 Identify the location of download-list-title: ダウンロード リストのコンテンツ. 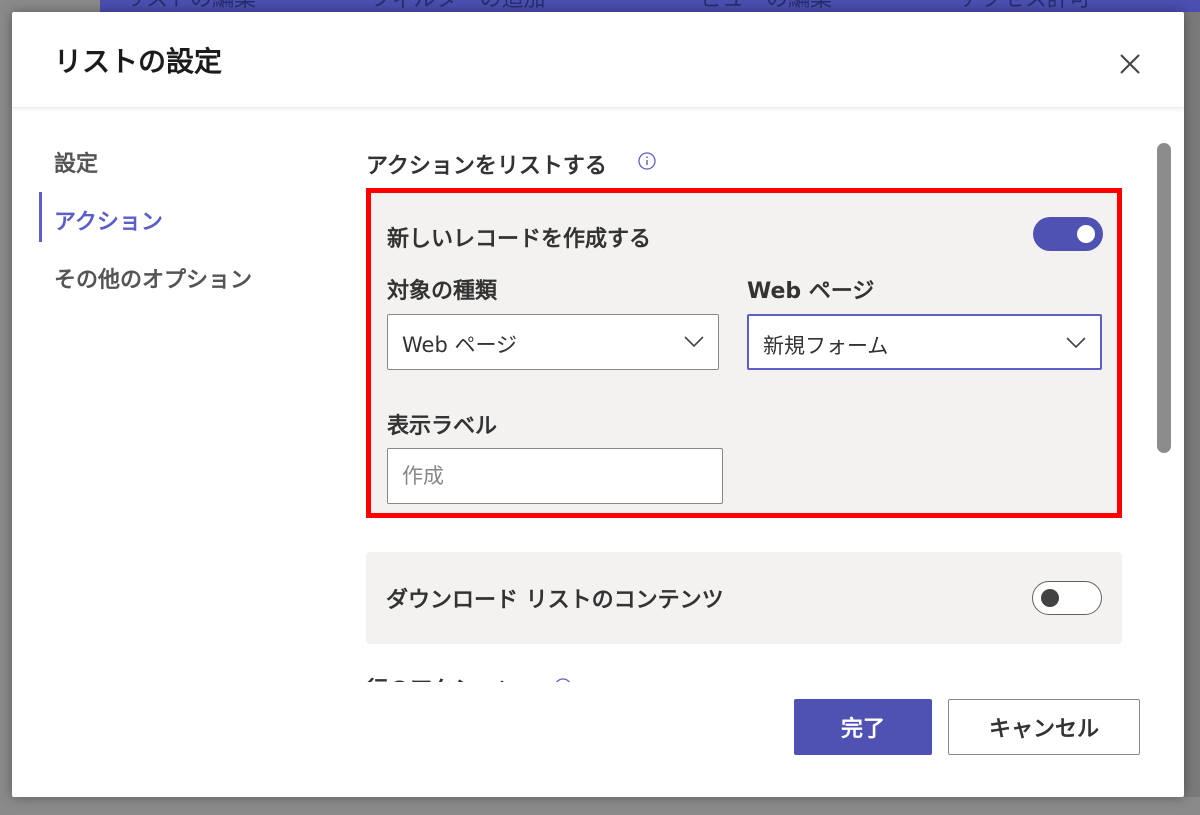
(555, 600).